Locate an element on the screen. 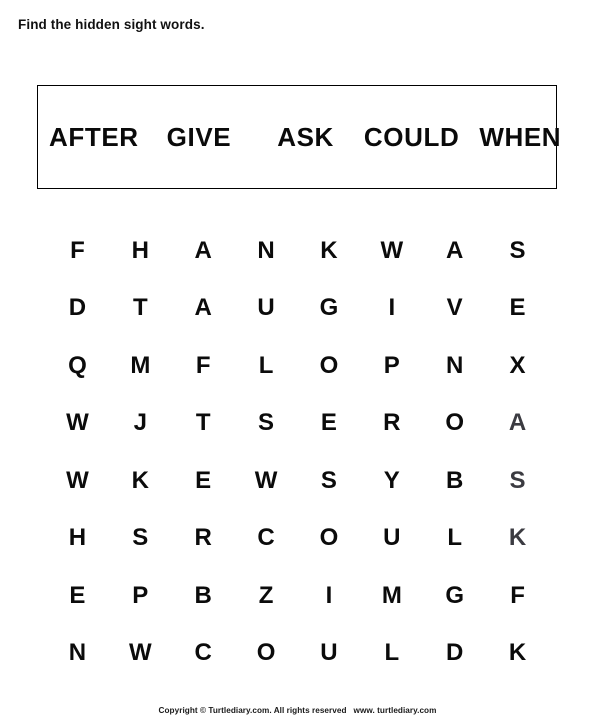 This screenshot has height=725, width=595. word-bank-item-after: AFTER is located at coordinates (94, 136).